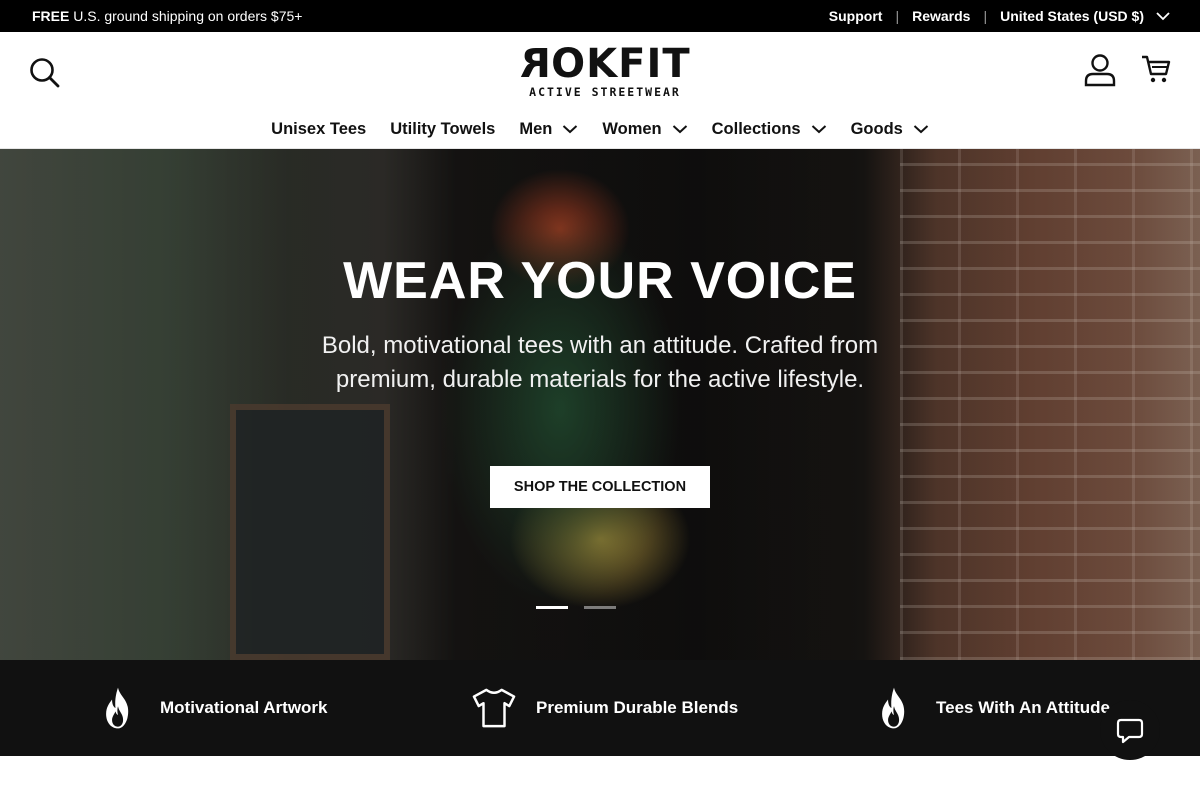  What do you see at coordinates (941, 16) in the screenshot?
I see `rewards-link: Rewards` at bounding box center [941, 16].